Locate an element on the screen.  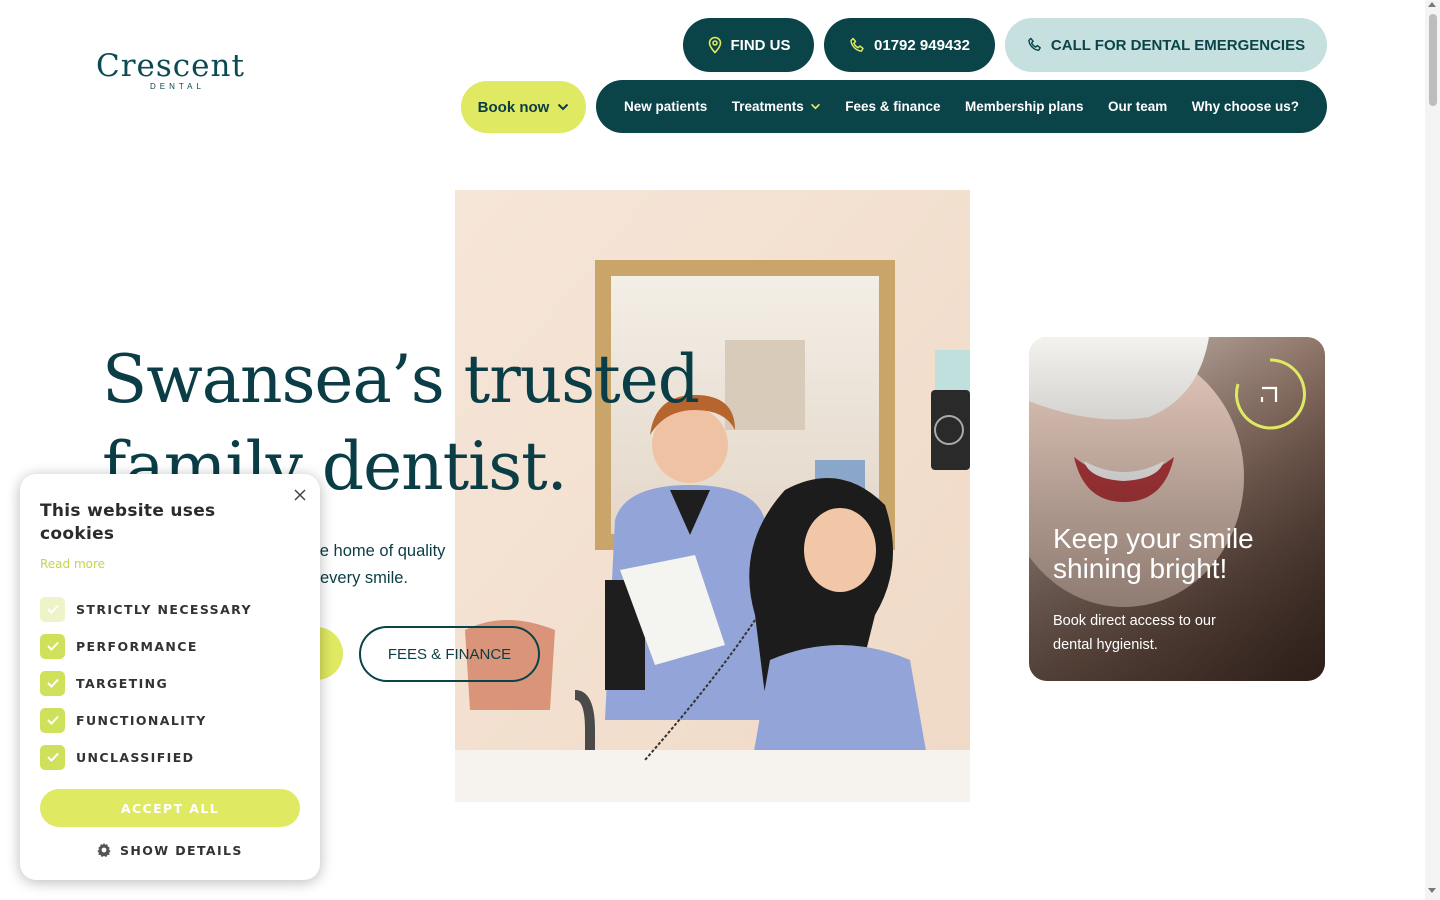
cookie-option-label: TARGETING is located at coordinates (122, 683).